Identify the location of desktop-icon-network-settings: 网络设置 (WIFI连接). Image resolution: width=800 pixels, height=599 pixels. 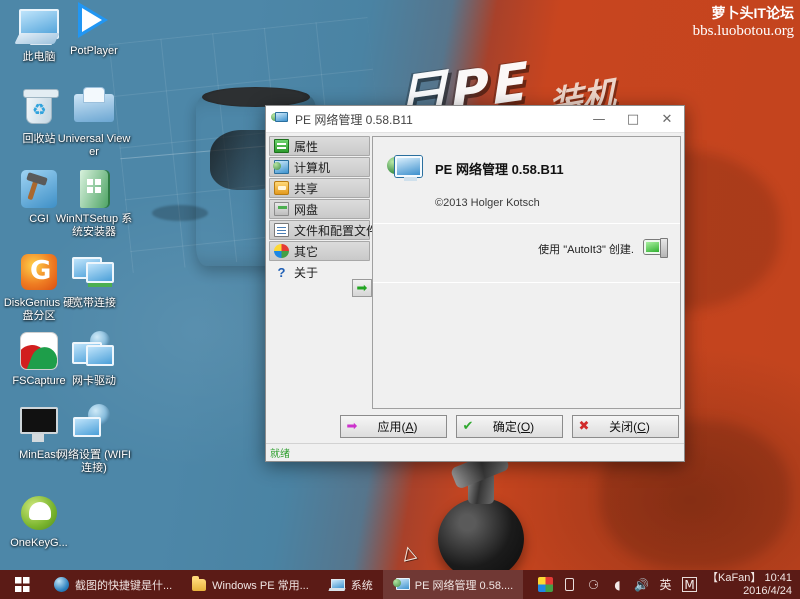
(94, 439).